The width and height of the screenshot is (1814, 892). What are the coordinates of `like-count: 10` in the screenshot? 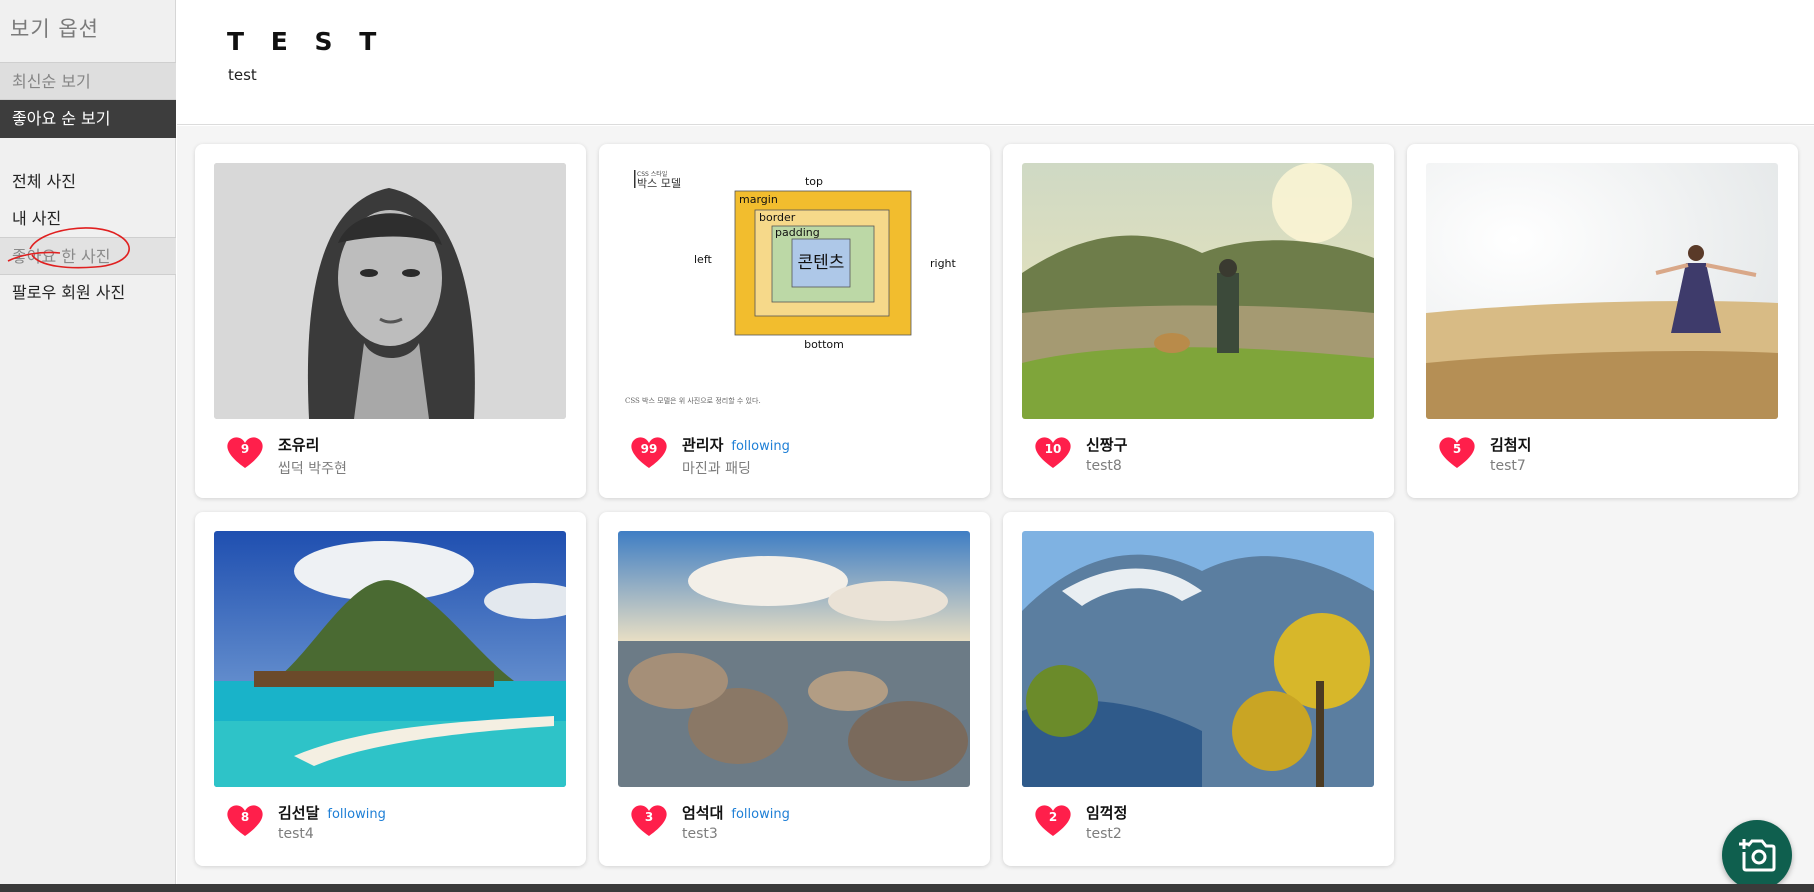 It's located at (1053, 449).